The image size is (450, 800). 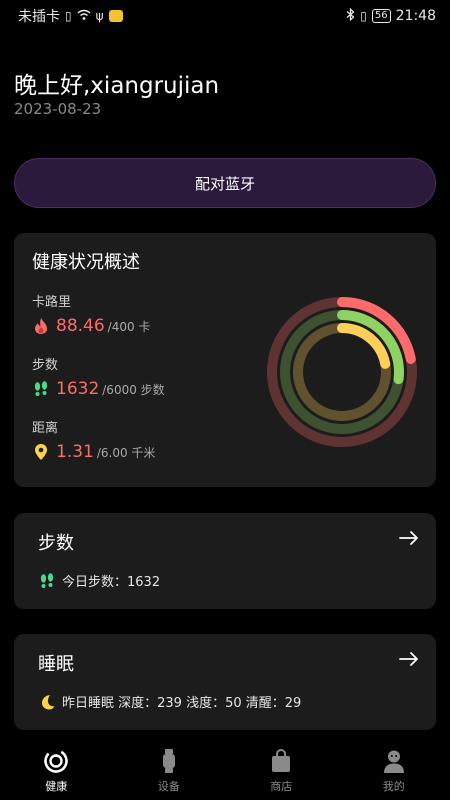 What do you see at coordinates (39, 17) in the screenshot?
I see `carrier-text: 未插卡` at bounding box center [39, 17].